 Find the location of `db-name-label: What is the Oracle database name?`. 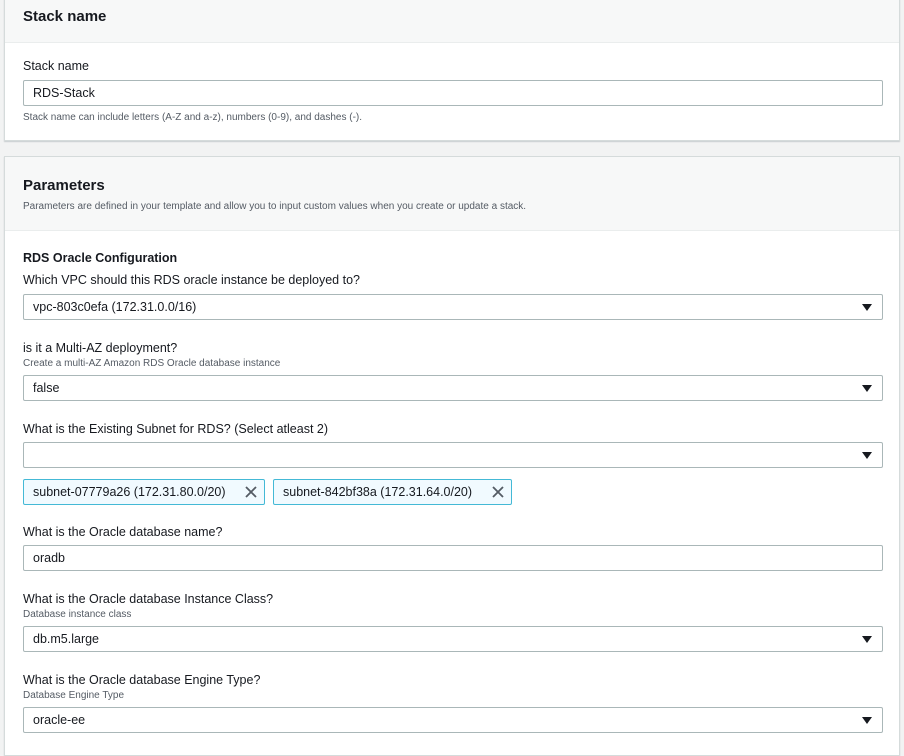

db-name-label: What is the Oracle database name? is located at coordinates (123, 532).